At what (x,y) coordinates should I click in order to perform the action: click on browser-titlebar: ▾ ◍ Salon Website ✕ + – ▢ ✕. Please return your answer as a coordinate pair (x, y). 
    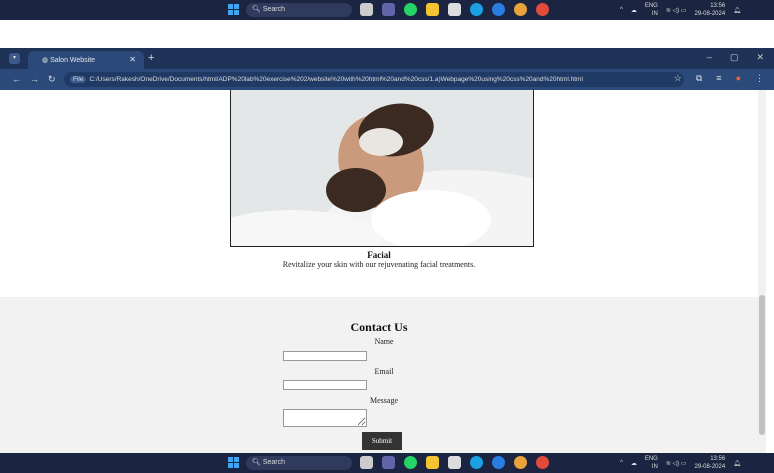
    Looking at the image, I should click on (387, 58).